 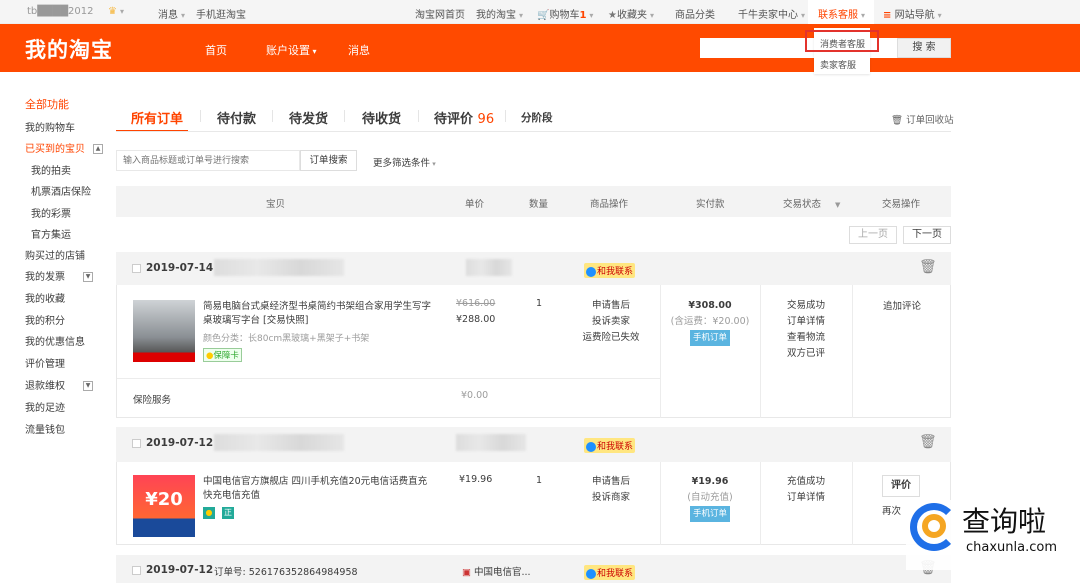 What do you see at coordinates (842, 41) in the screenshot?
I see `highlight-box` at bounding box center [842, 41].